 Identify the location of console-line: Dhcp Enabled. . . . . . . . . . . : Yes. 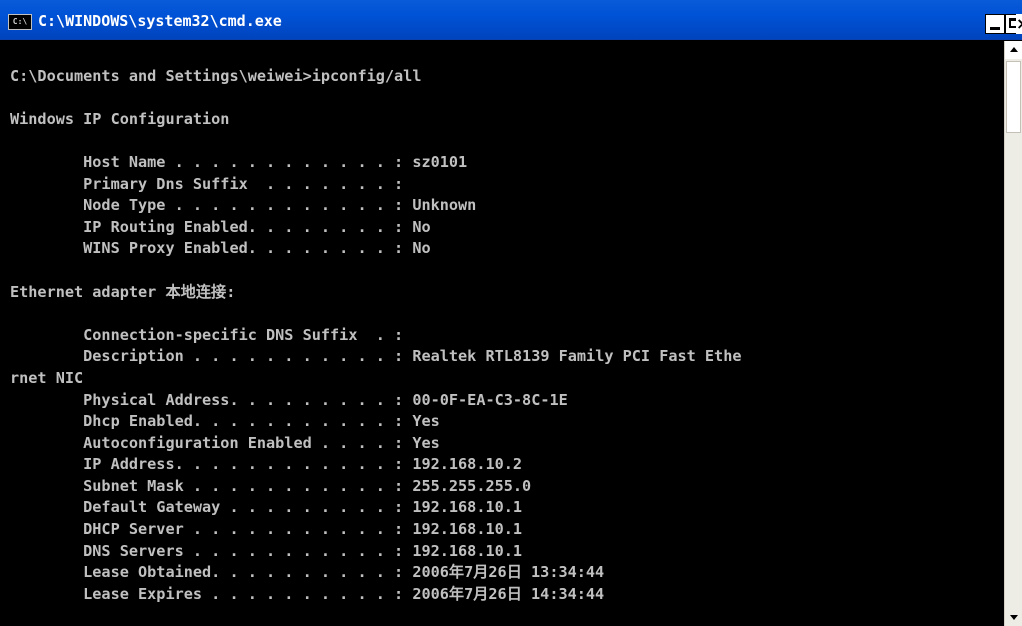
(225, 421).